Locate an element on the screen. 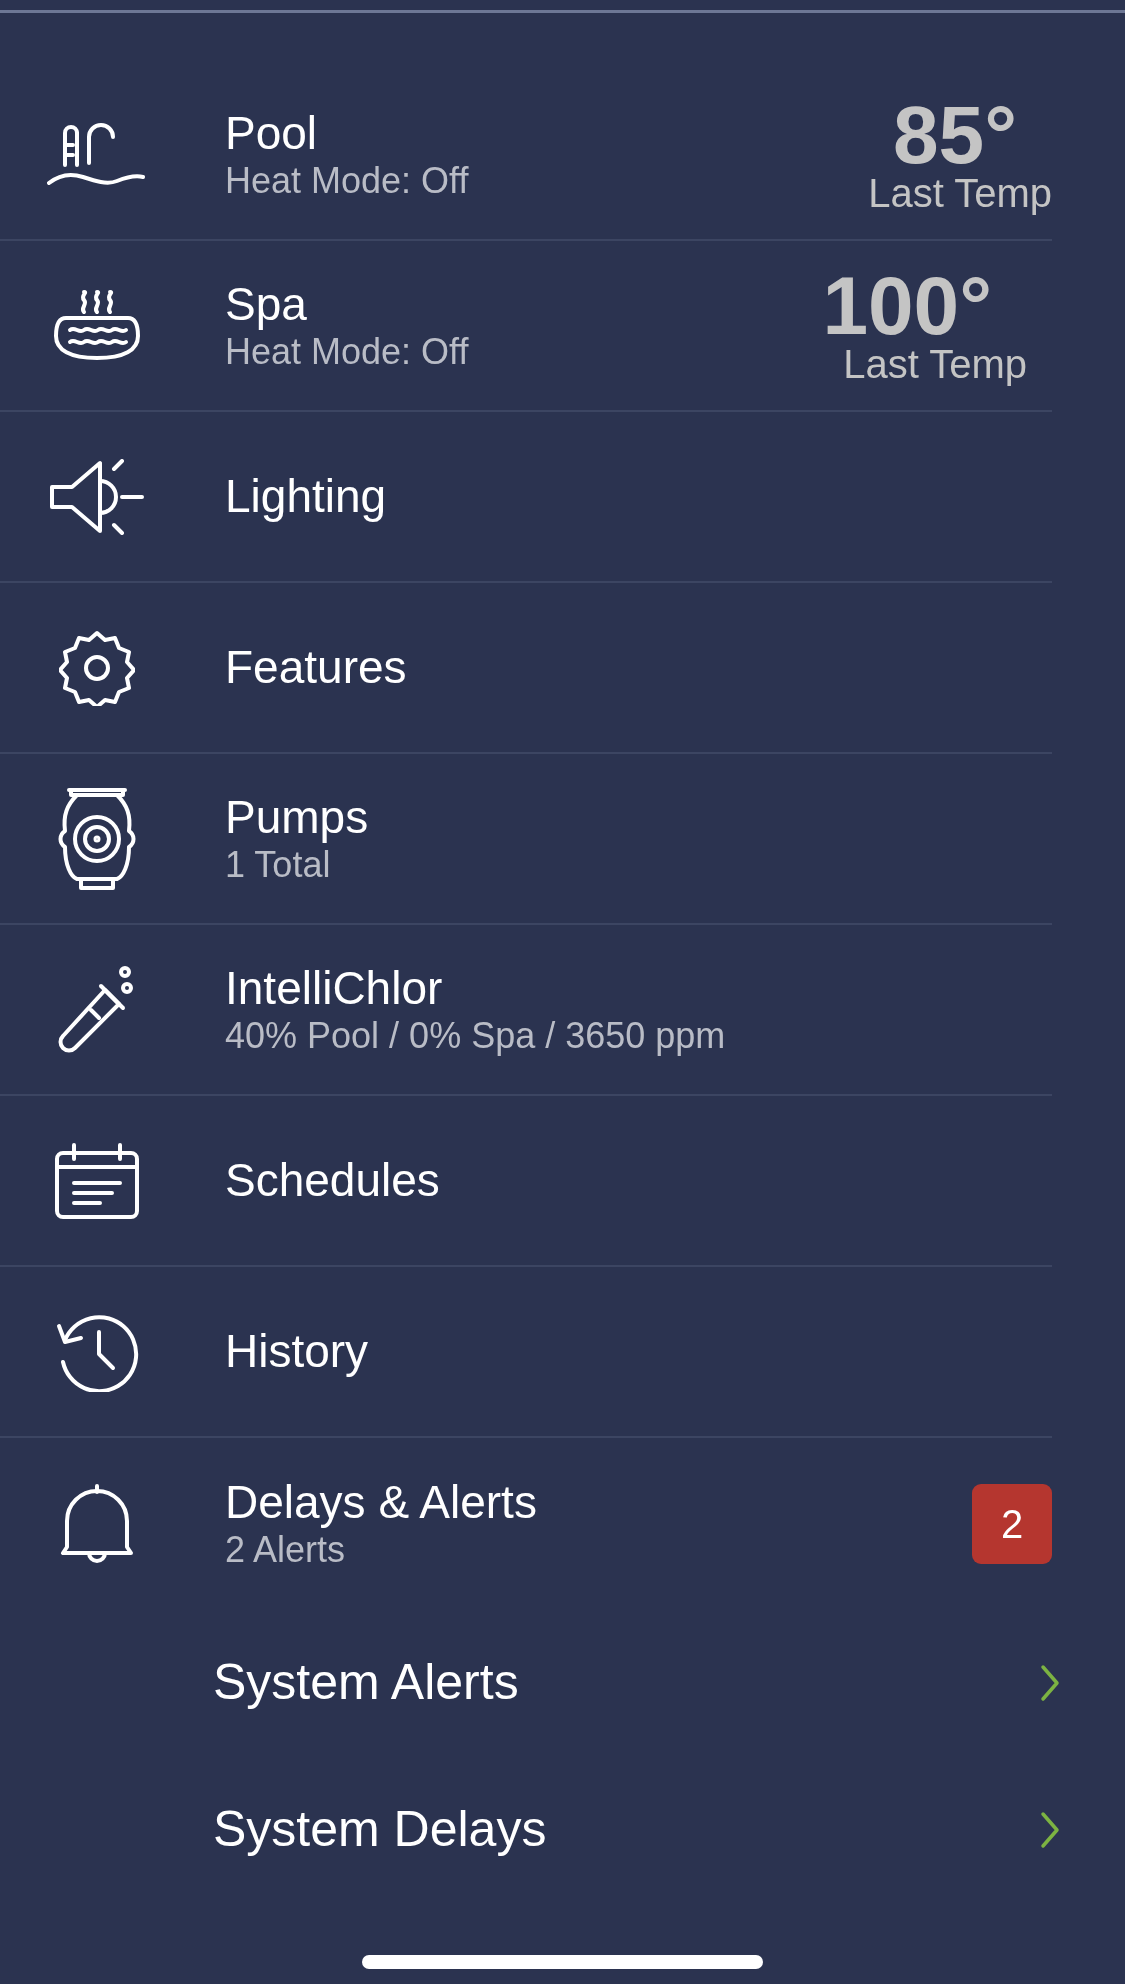  item-title: History is located at coordinates (297, 1351).